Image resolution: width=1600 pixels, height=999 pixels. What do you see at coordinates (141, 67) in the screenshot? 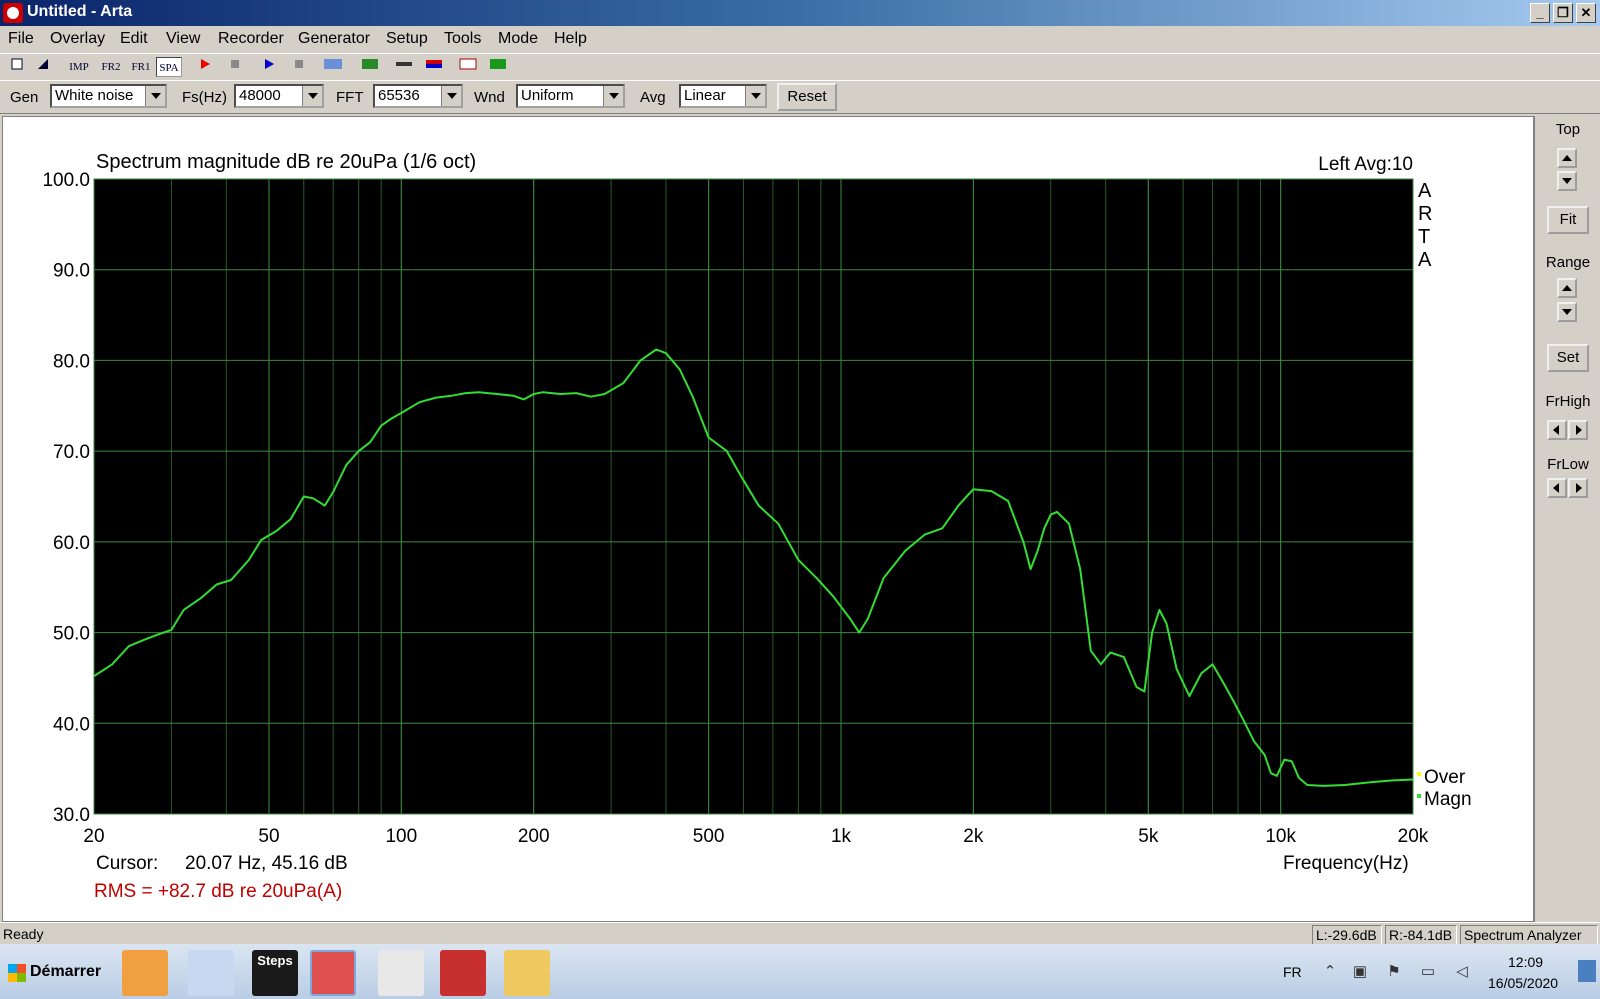
I see `fr1-mode-button: FR1` at bounding box center [141, 67].